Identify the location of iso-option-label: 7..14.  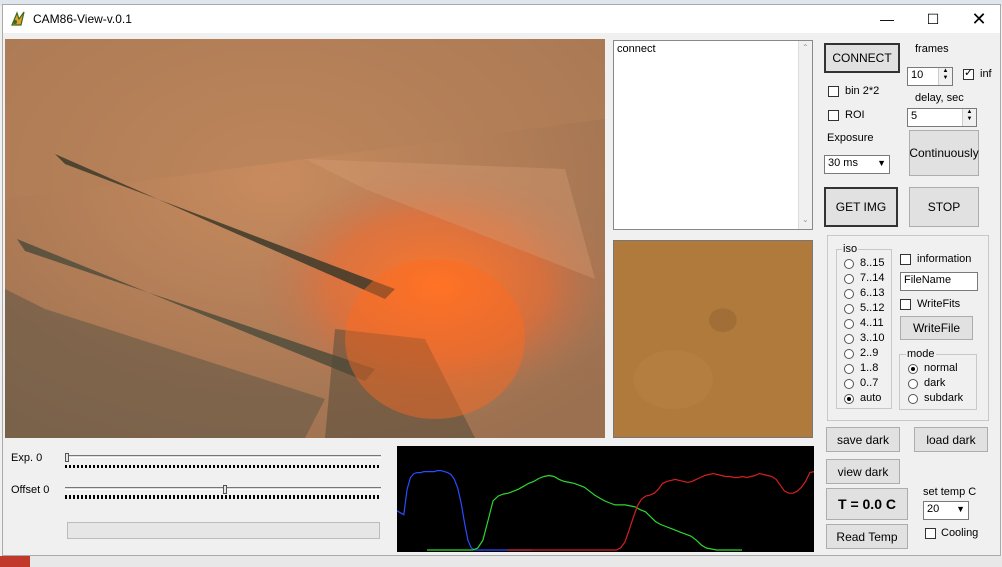
(872, 278).